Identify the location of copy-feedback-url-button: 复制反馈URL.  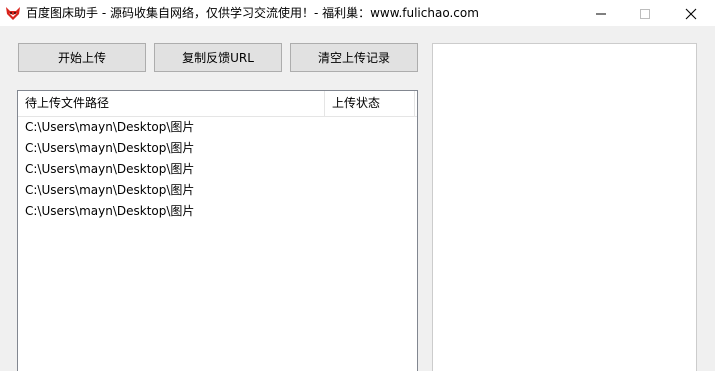
(218, 57).